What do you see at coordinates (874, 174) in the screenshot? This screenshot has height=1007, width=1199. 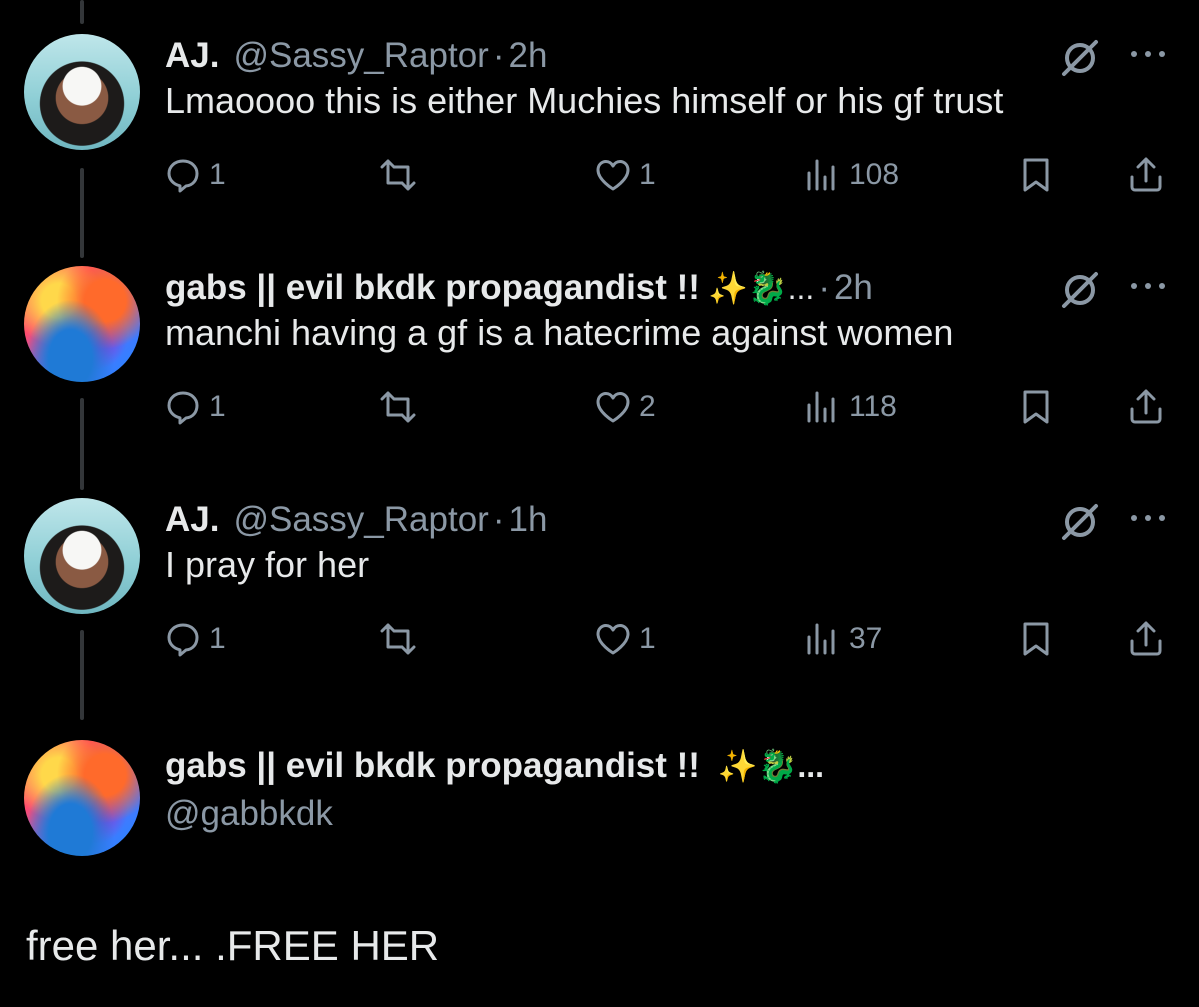 I see `view-count: 108` at bounding box center [874, 174].